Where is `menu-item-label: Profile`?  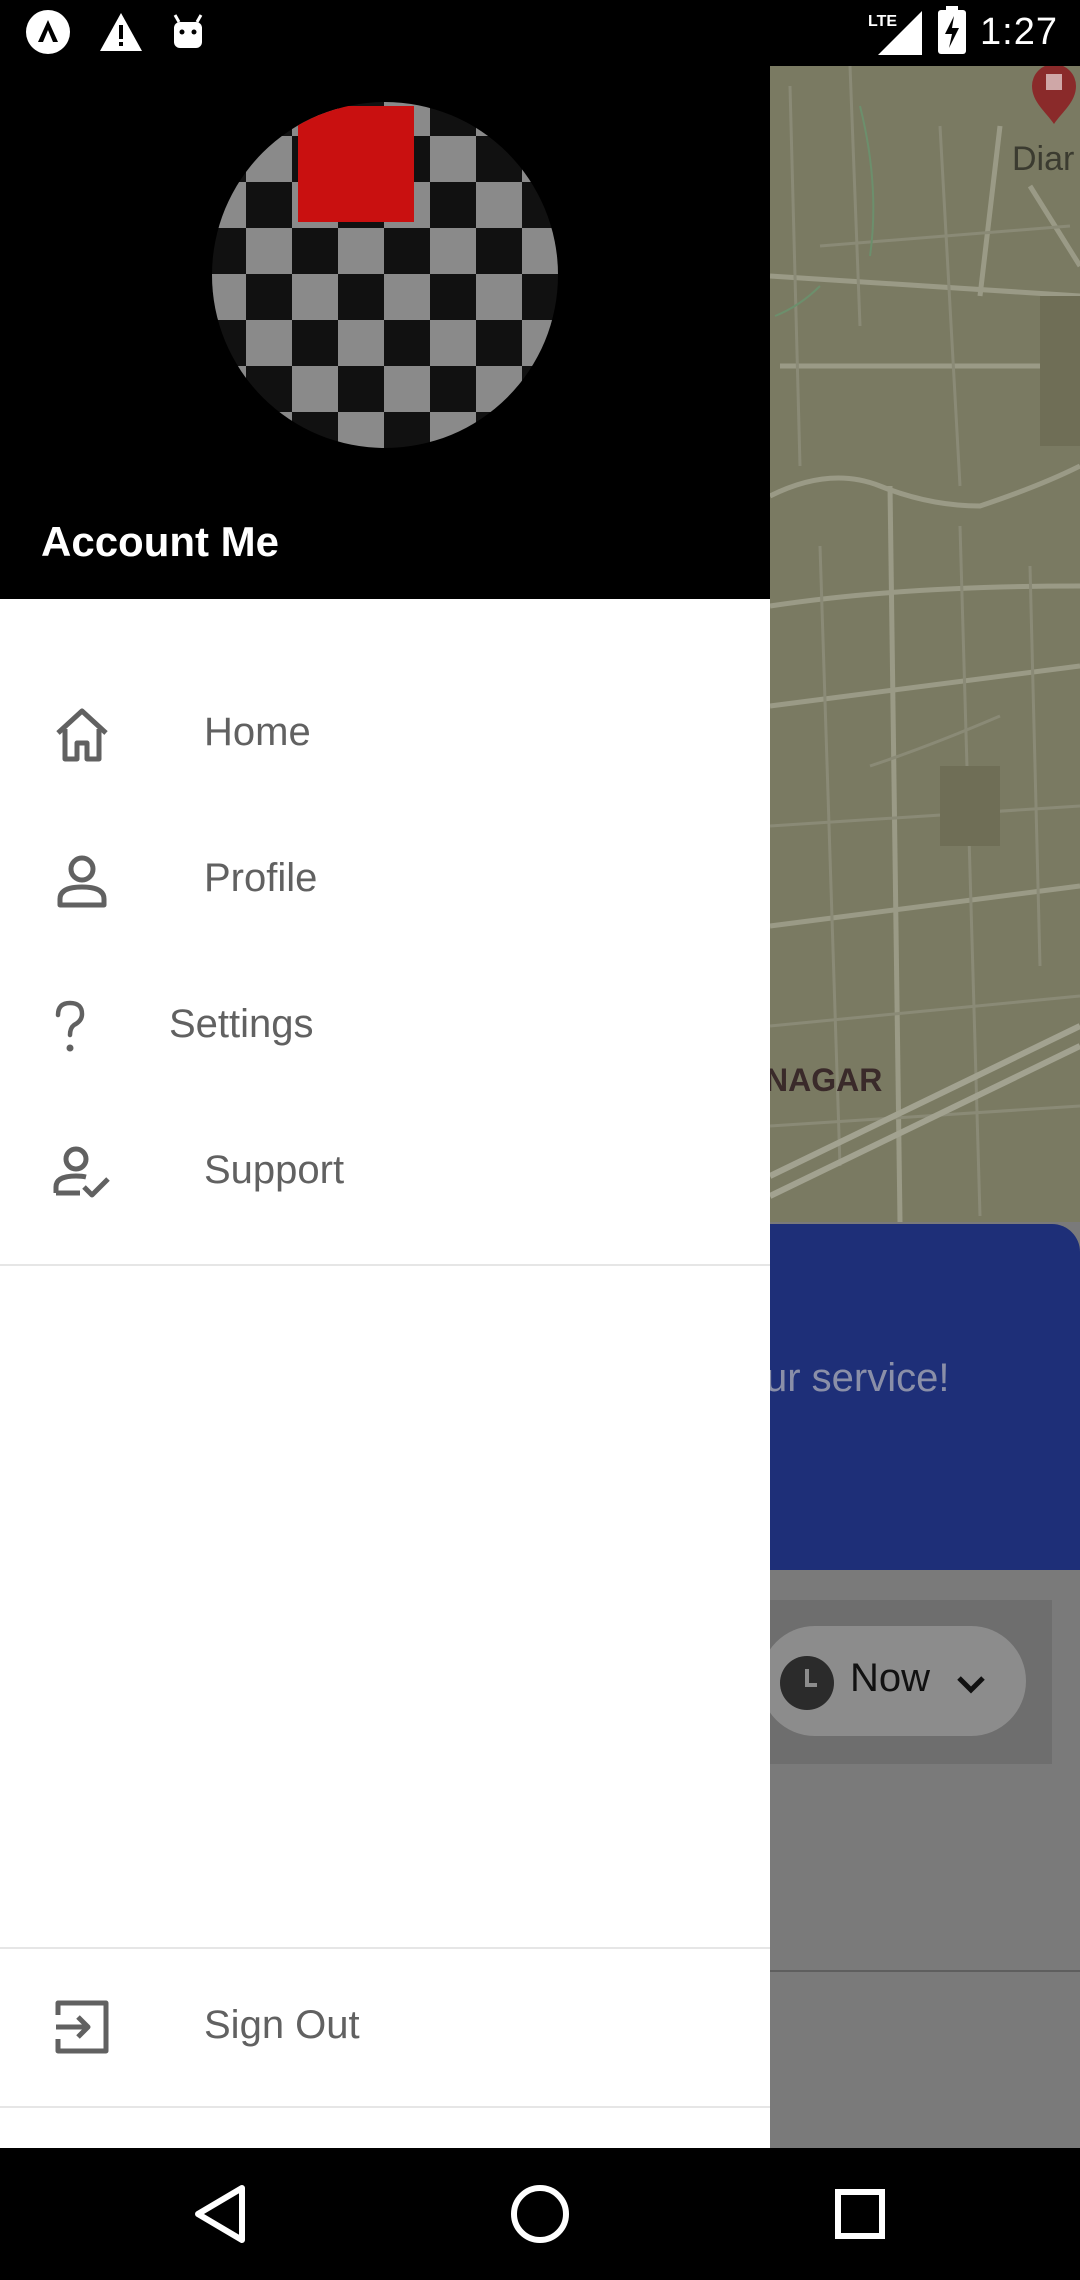 menu-item-label: Profile is located at coordinates (261, 878).